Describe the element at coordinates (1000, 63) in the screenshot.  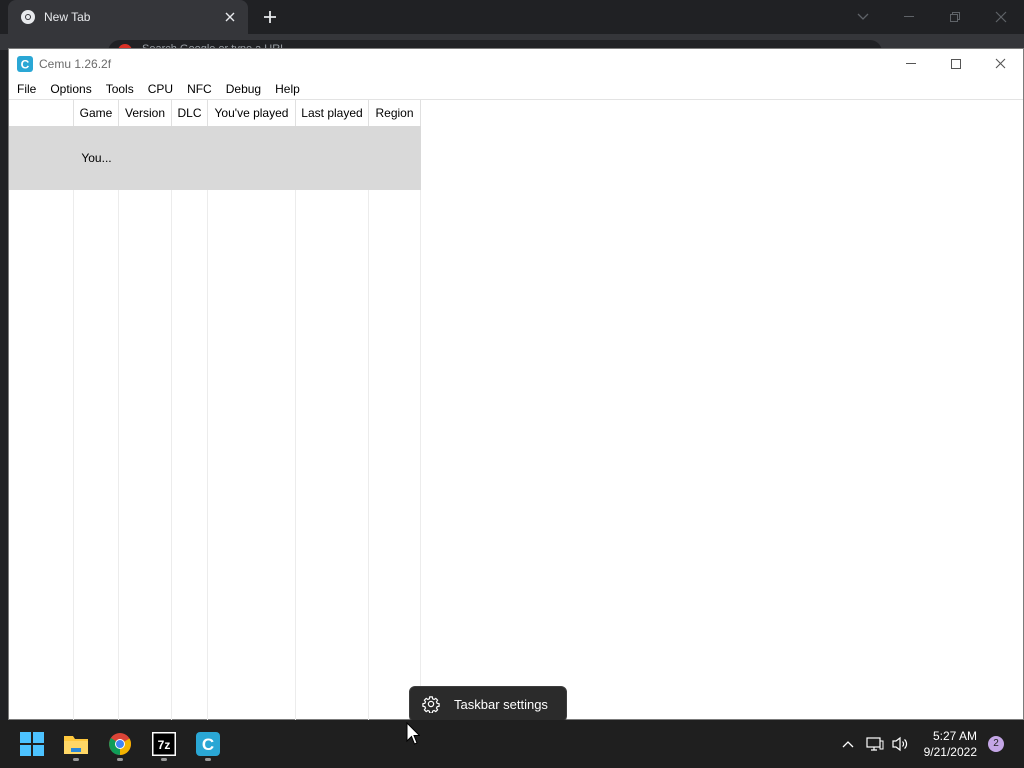
I see `close-icon` at that location.